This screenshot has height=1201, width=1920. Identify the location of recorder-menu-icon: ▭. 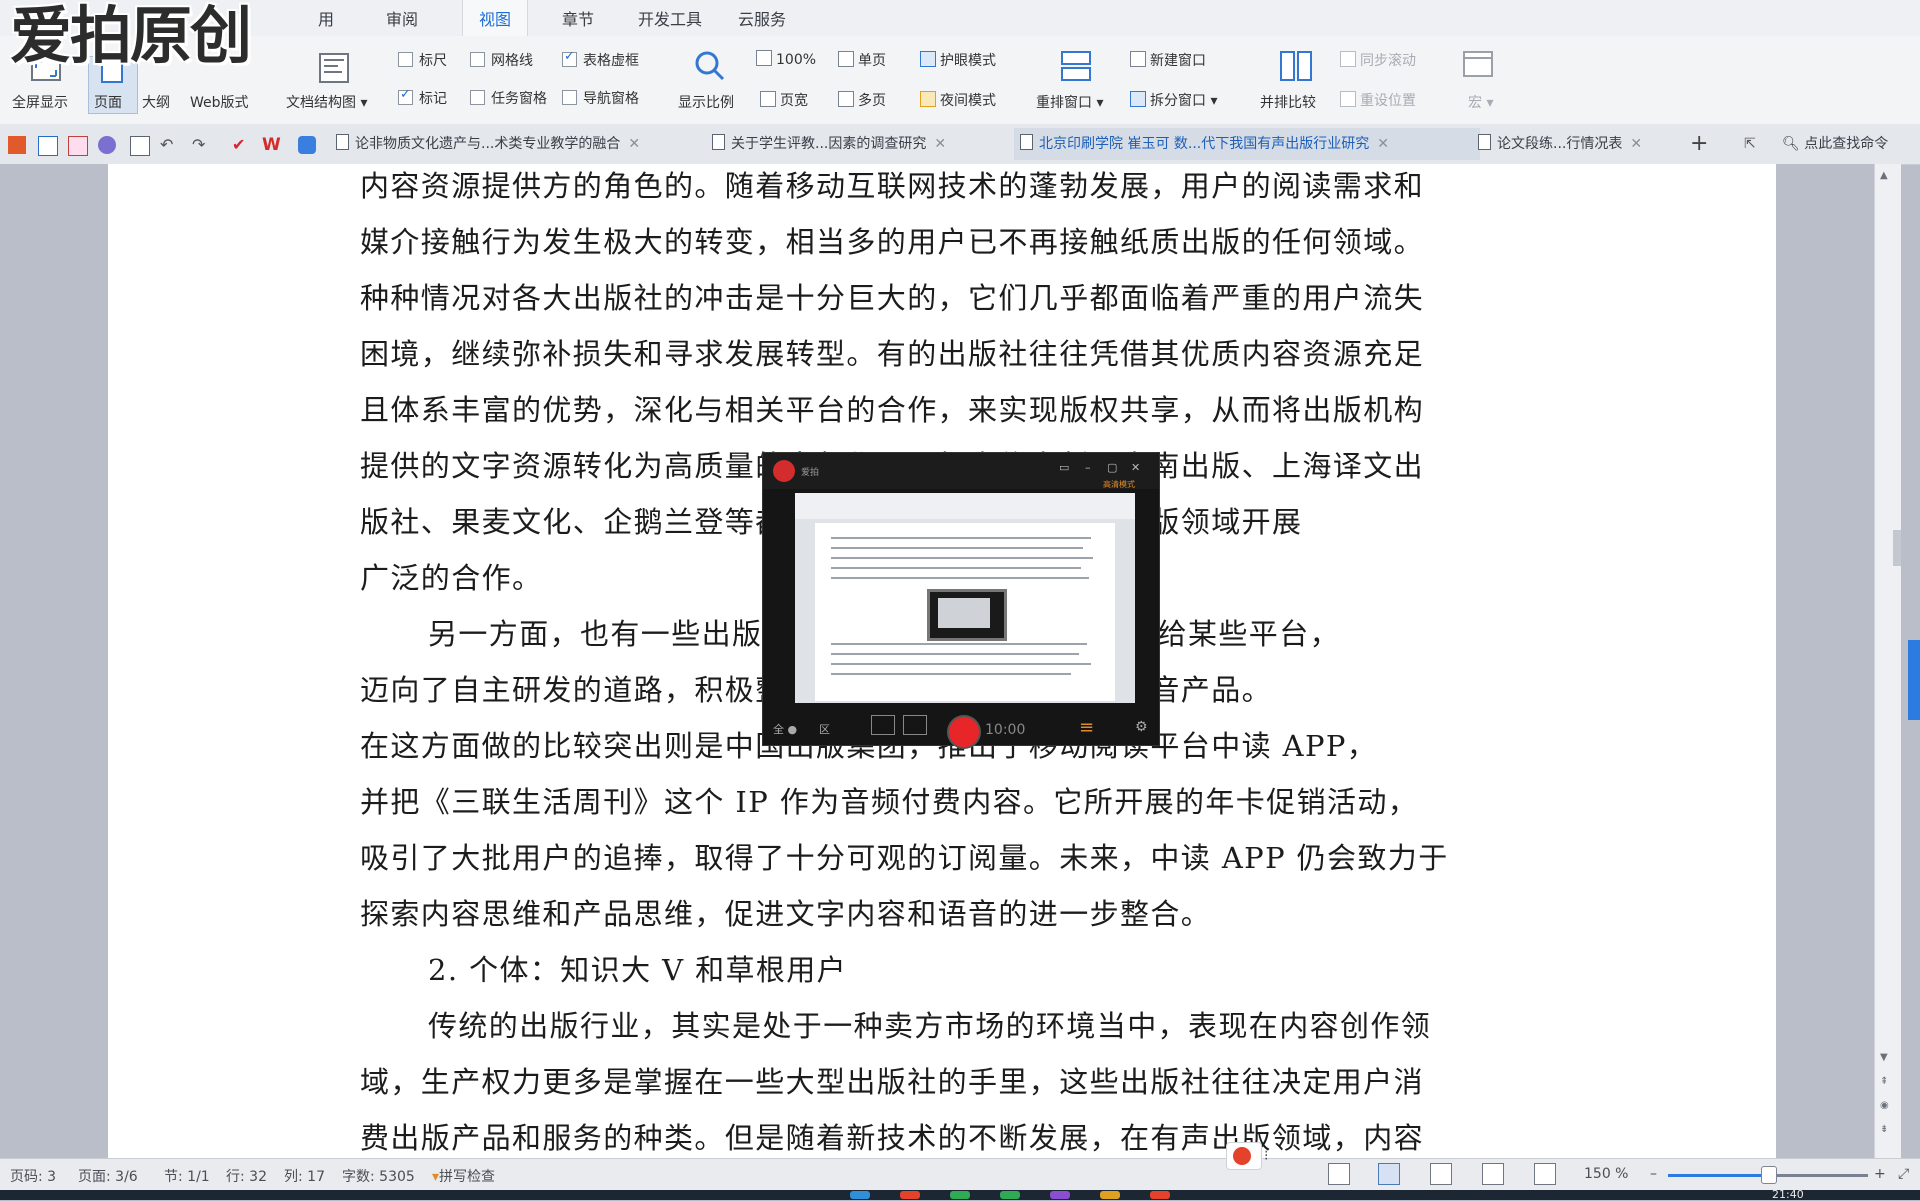
(1064, 467).